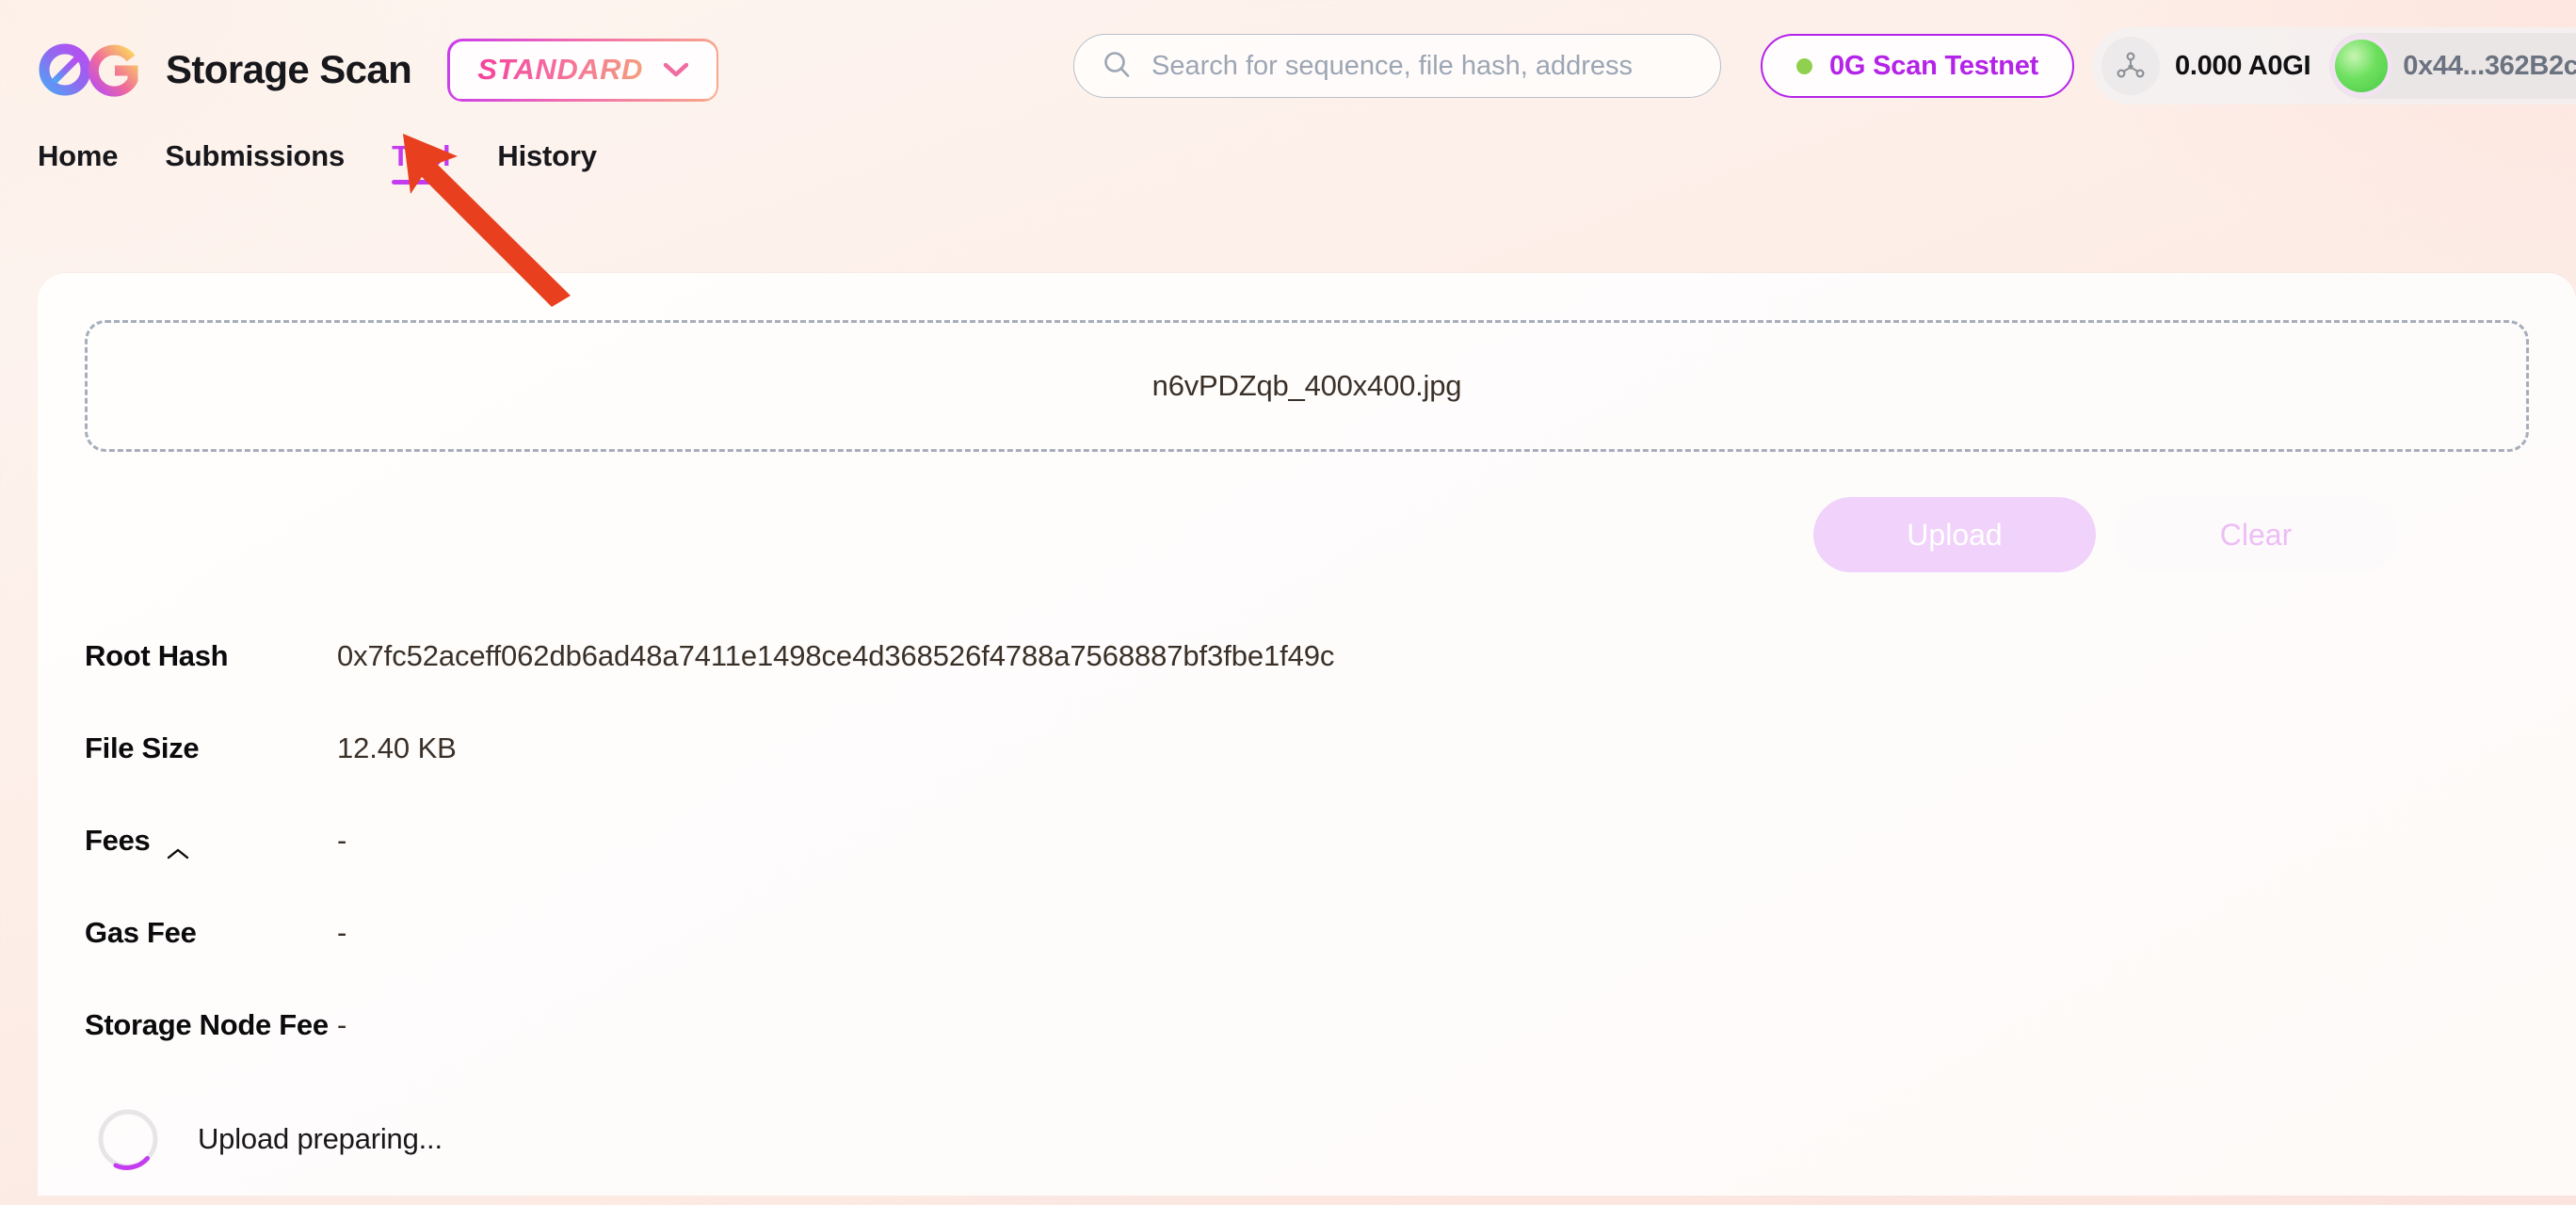 The height and width of the screenshot is (1205, 2576). I want to click on search-box, so click(1397, 66).